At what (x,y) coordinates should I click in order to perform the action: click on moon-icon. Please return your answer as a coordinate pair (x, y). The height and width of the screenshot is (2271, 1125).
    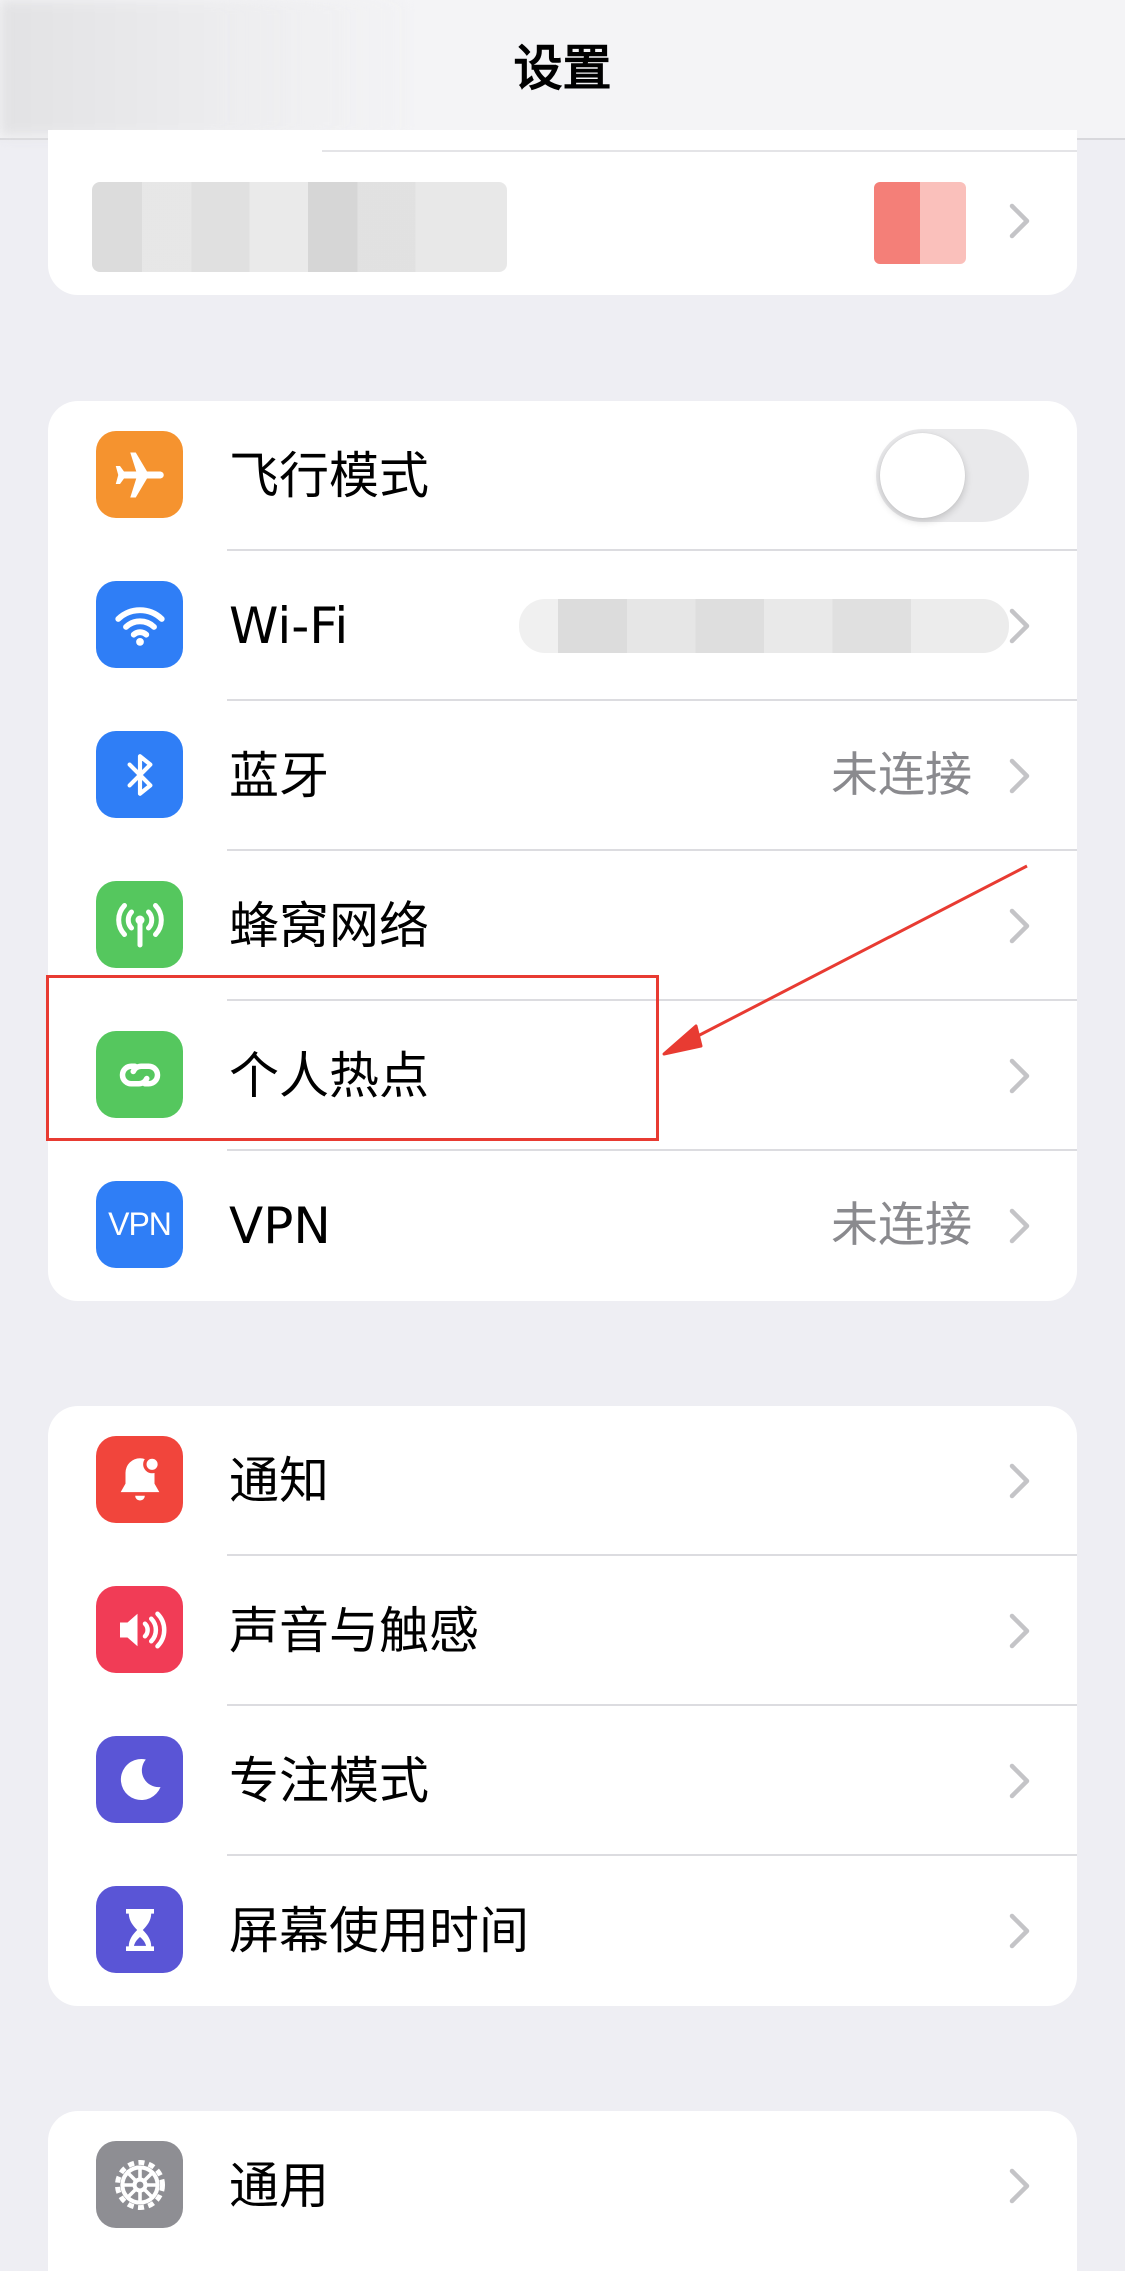
    Looking at the image, I should click on (139, 1779).